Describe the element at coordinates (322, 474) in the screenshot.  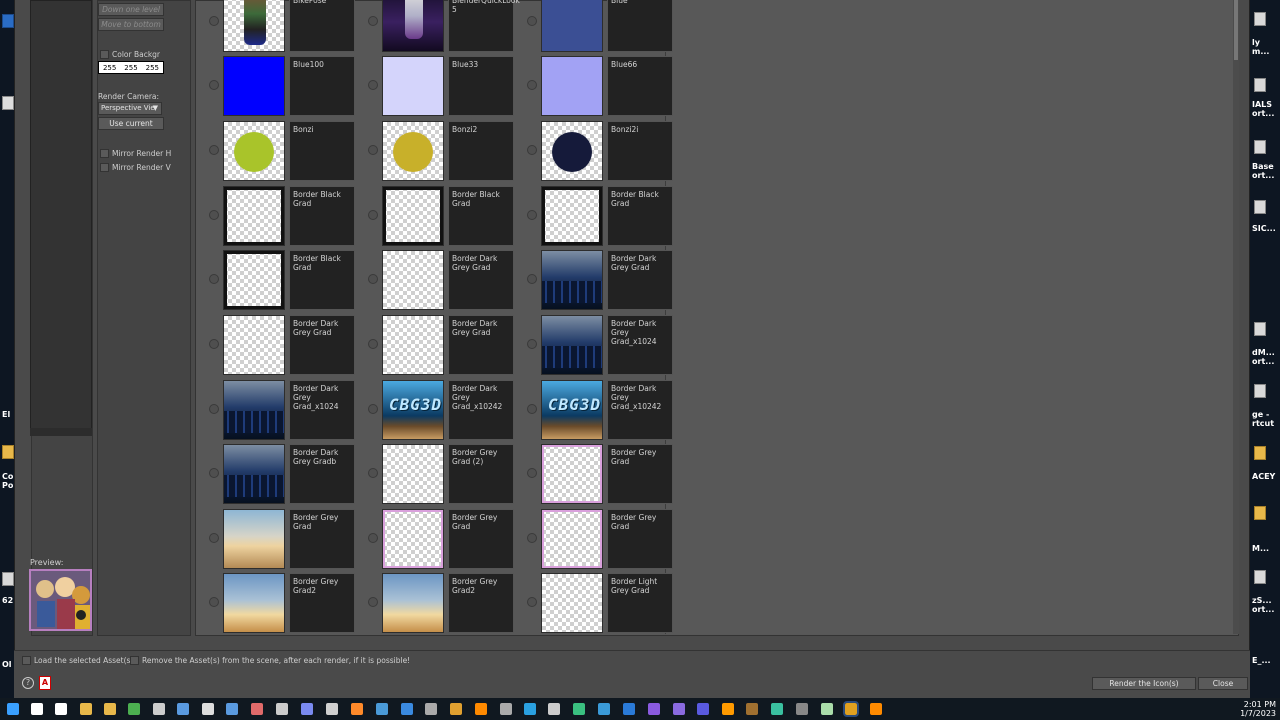
I see `asset-name: Border Dark Grey Gradb` at that location.